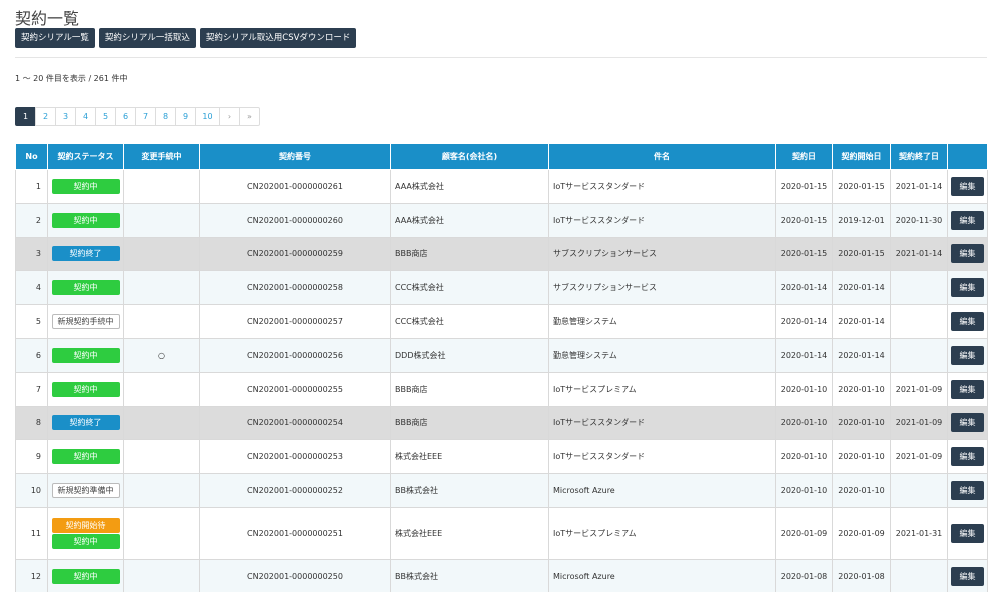 This screenshot has height=592, width=1000. What do you see at coordinates (278, 38) in the screenshot?
I see `csv-download-button: 契約シリアル取込用CSVダウンロード` at bounding box center [278, 38].